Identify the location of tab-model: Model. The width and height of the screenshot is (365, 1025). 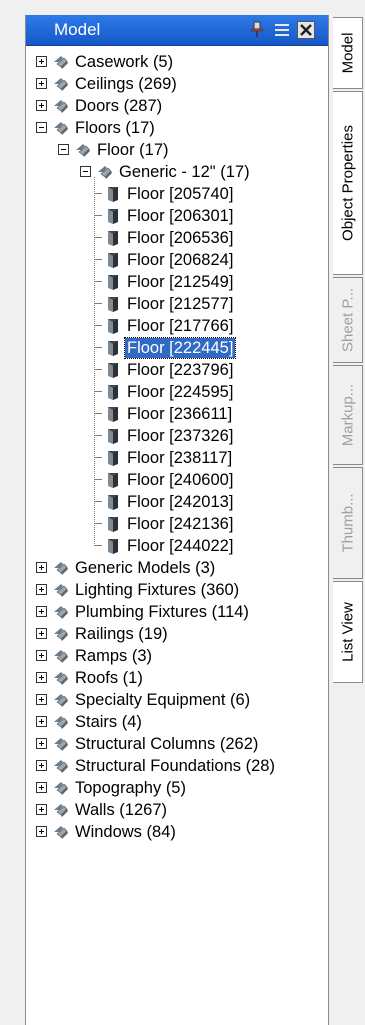
(348, 53).